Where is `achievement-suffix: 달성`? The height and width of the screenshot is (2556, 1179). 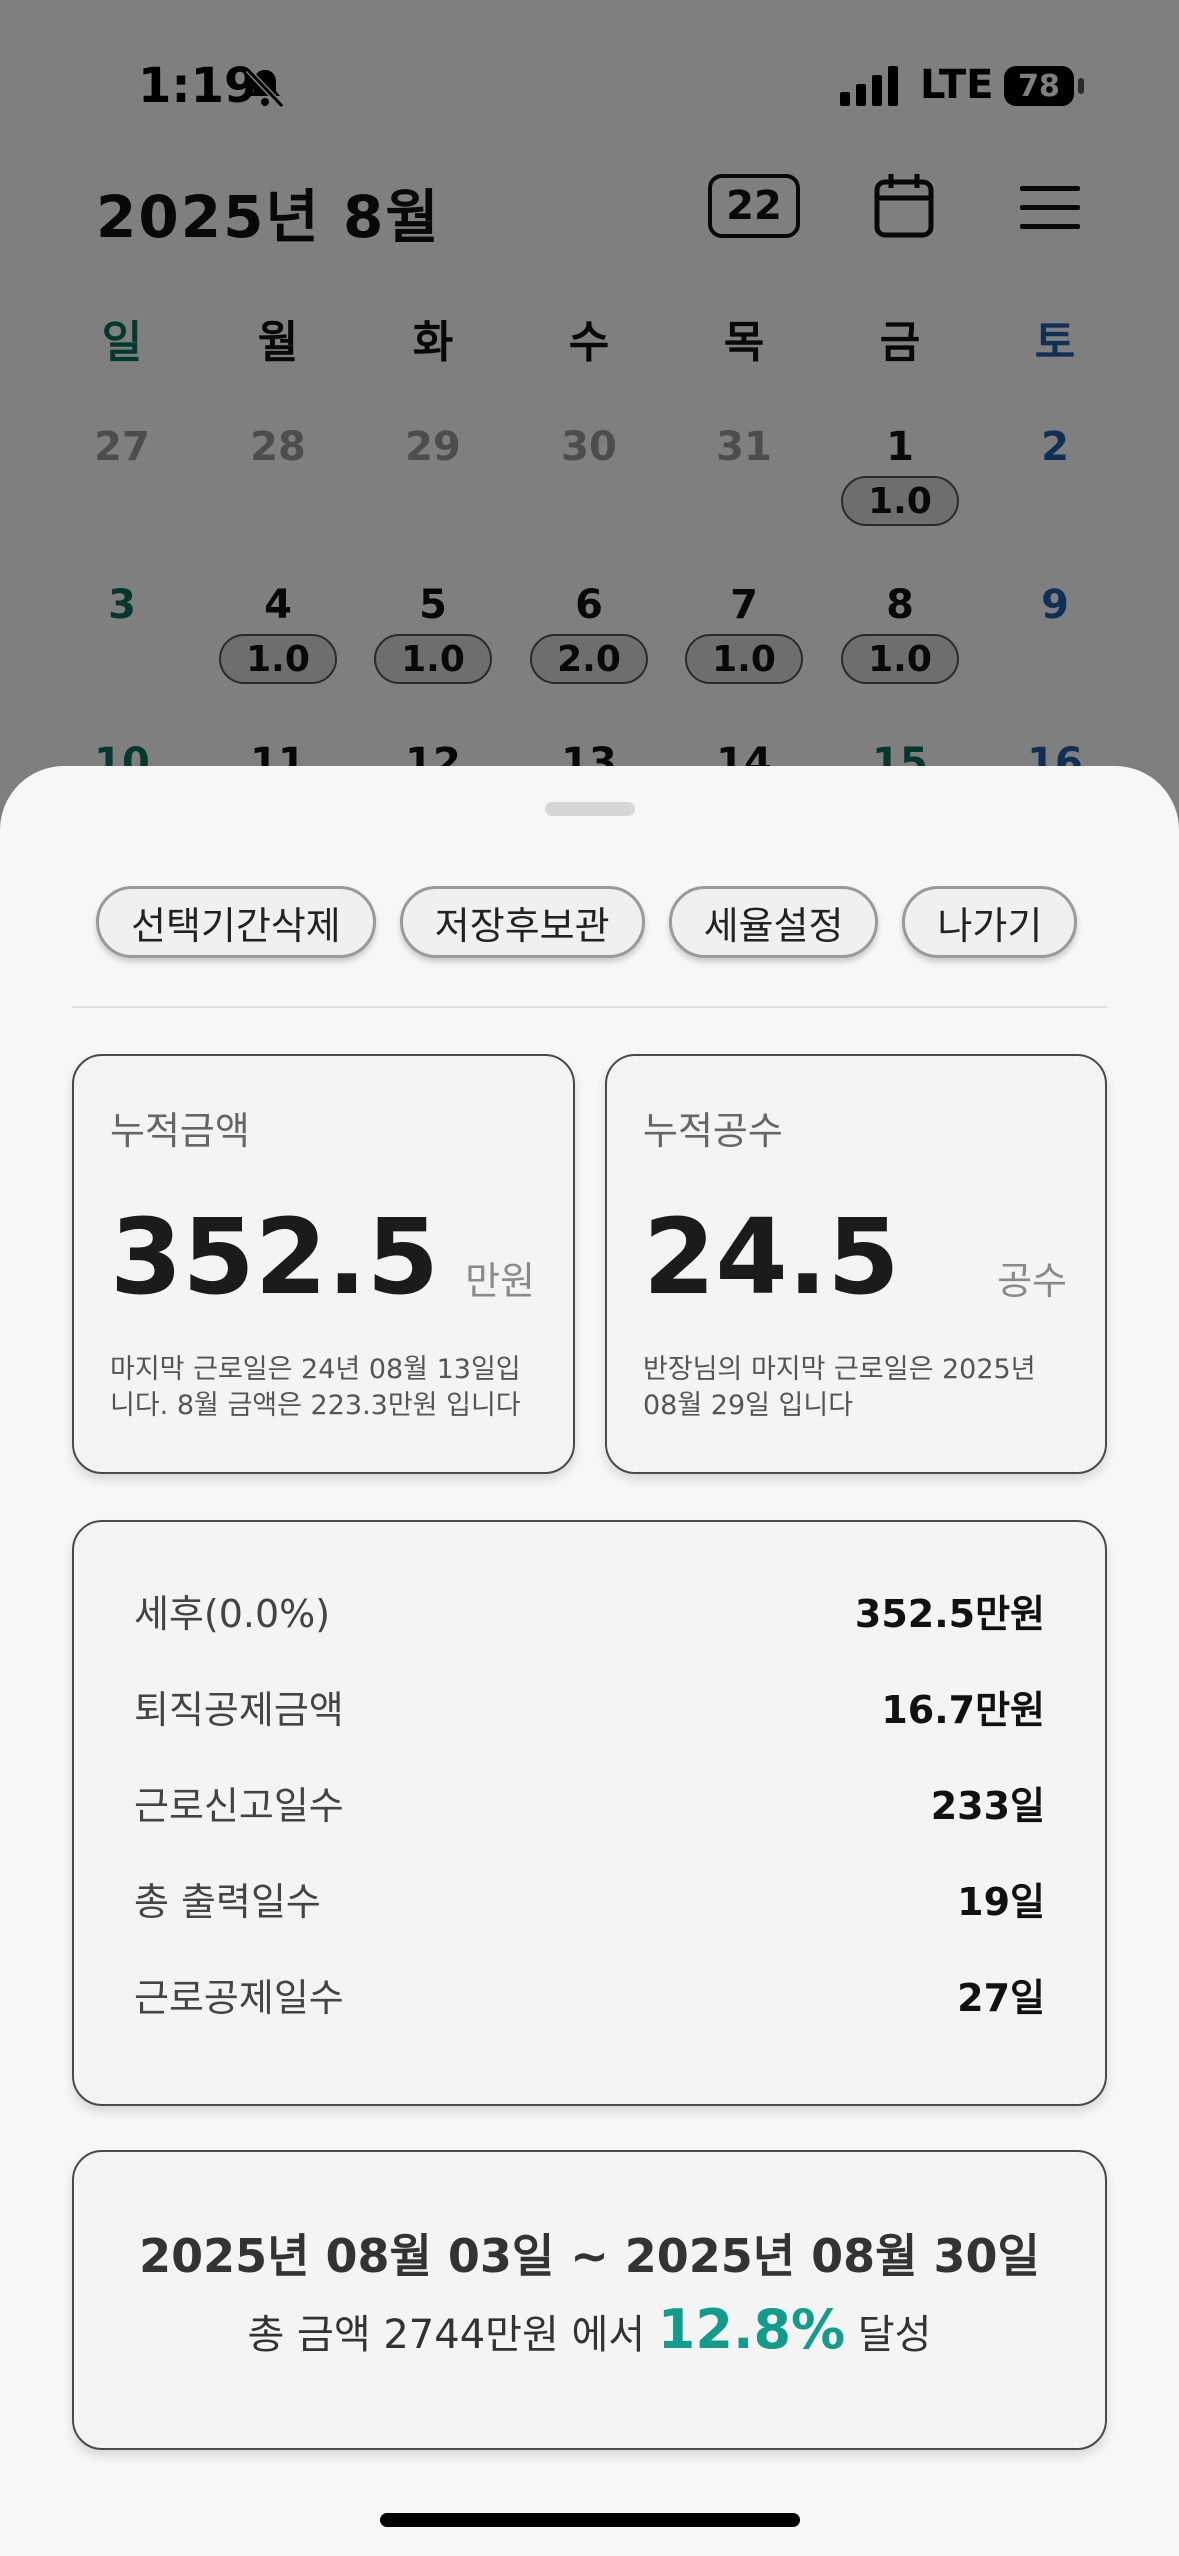 achievement-suffix: 달성 is located at coordinates (894, 2335).